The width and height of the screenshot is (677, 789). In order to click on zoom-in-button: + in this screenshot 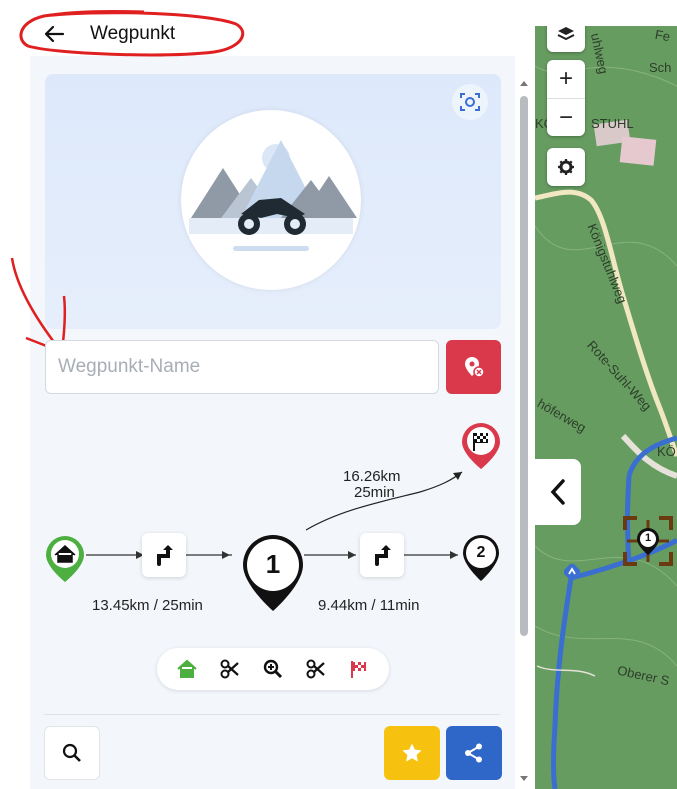, I will do `click(566, 79)`.